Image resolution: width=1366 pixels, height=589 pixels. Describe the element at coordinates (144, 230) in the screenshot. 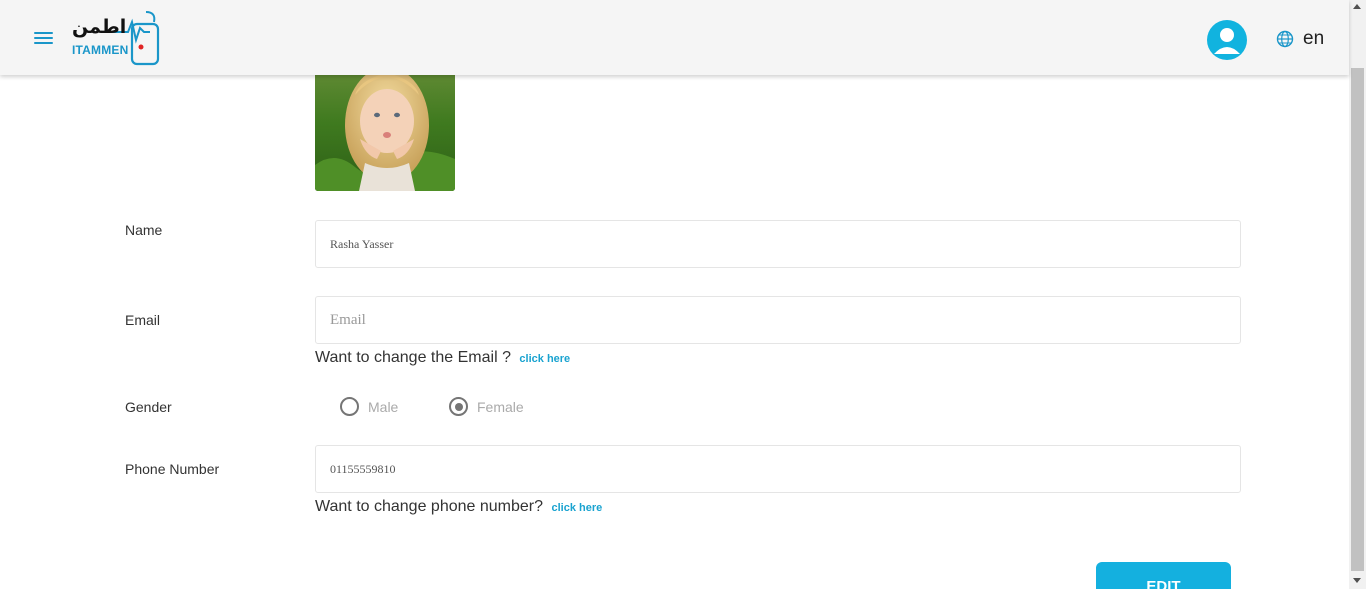

I see `name-label: Name` at that location.